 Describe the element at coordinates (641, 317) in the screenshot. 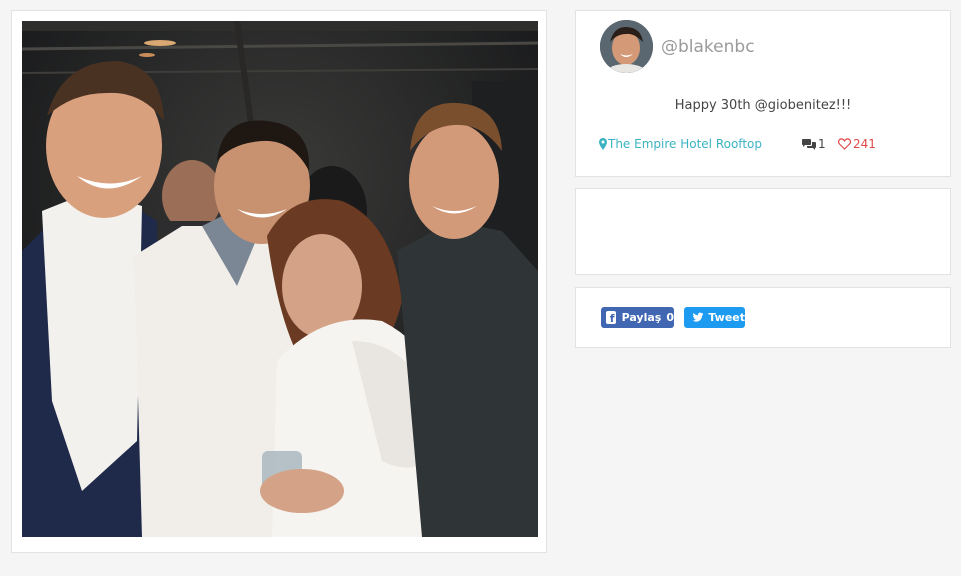

I see `facebook-share-label: Paylaş` at that location.